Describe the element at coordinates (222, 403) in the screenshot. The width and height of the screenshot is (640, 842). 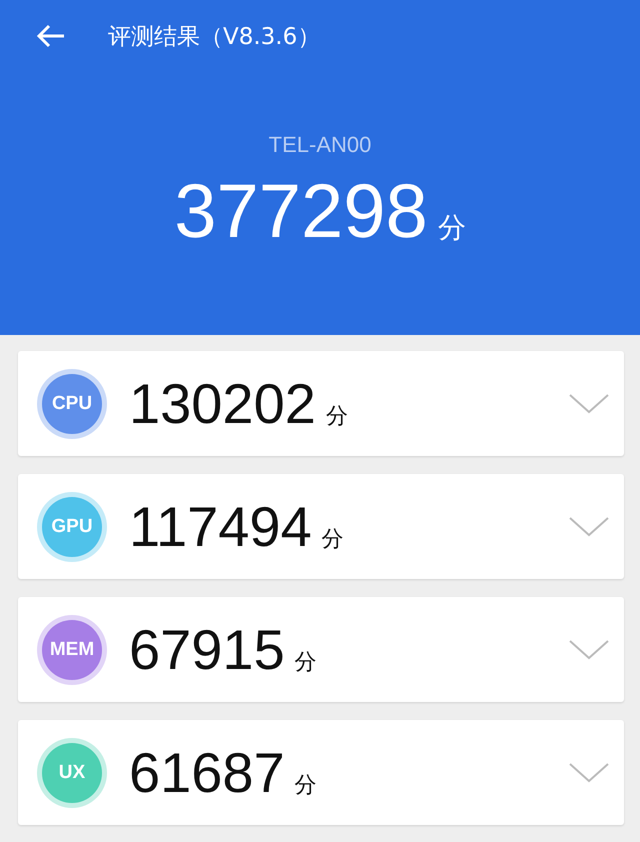
I see `category-score: 130202` at that location.